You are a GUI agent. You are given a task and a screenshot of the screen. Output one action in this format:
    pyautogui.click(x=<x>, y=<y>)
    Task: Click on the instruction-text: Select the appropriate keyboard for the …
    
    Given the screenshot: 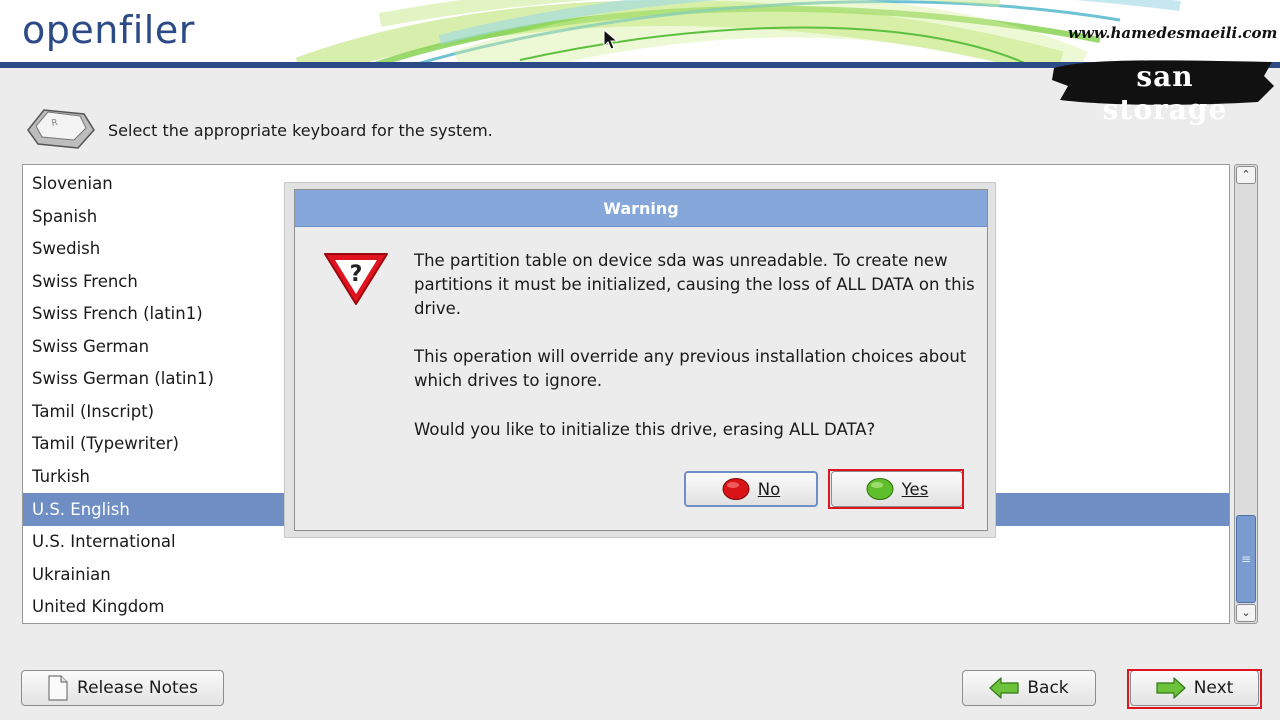 What is the action you would take?
    pyautogui.click(x=300, y=130)
    